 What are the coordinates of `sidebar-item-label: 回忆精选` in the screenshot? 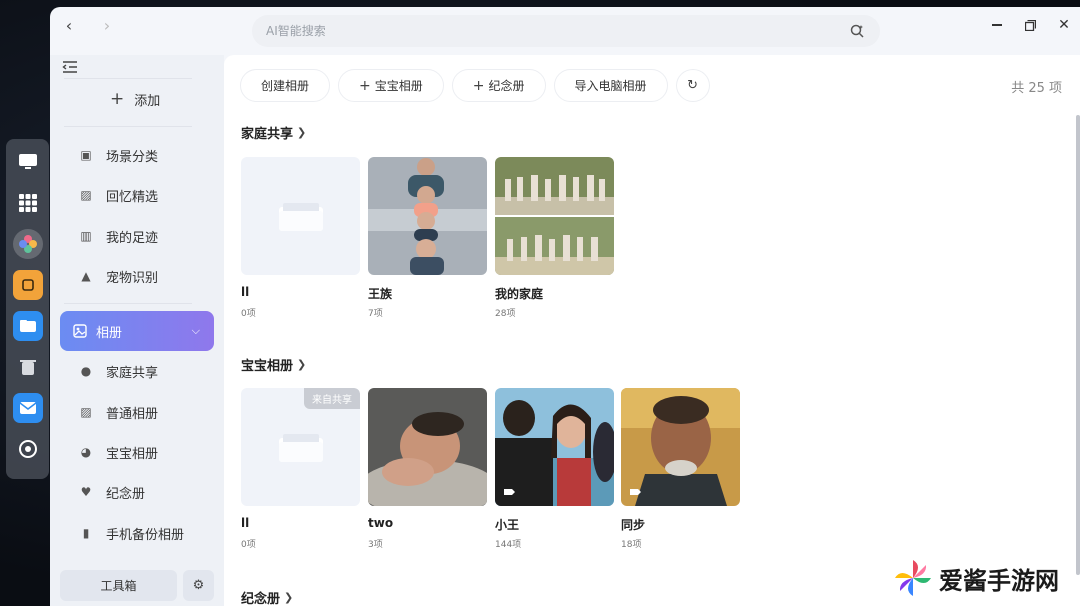 It's located at (132, 197).